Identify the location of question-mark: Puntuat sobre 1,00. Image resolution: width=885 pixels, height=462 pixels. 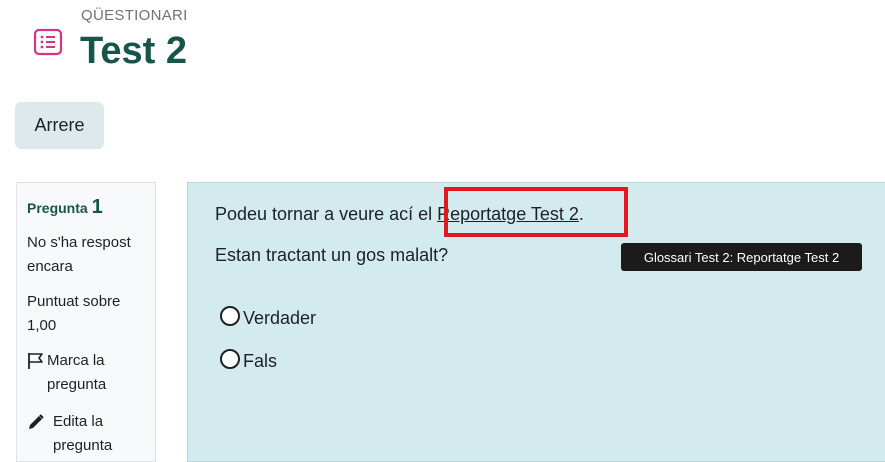
(74, 313).